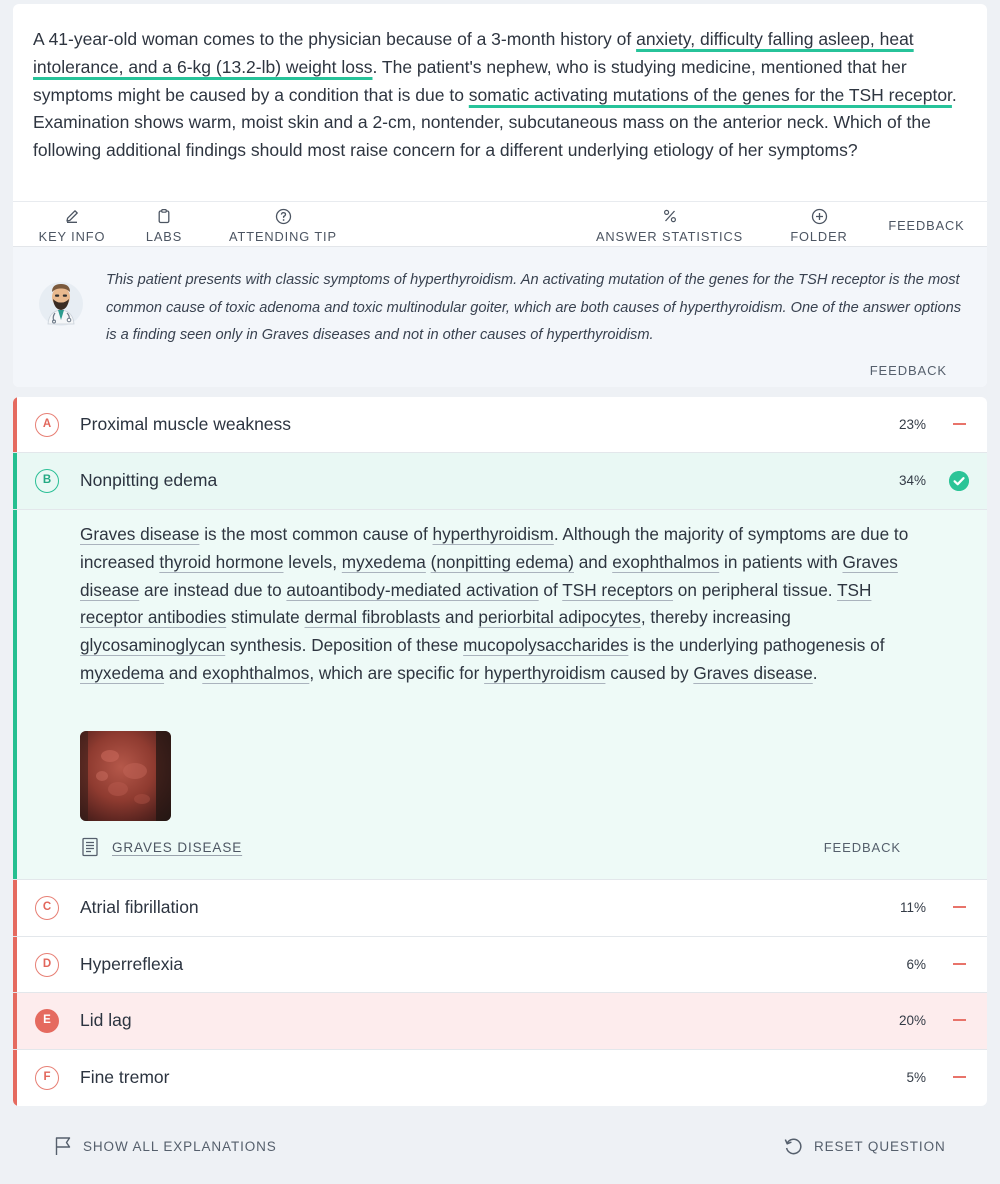  I want to click on option-percent: 5%, so click(916, 1077).